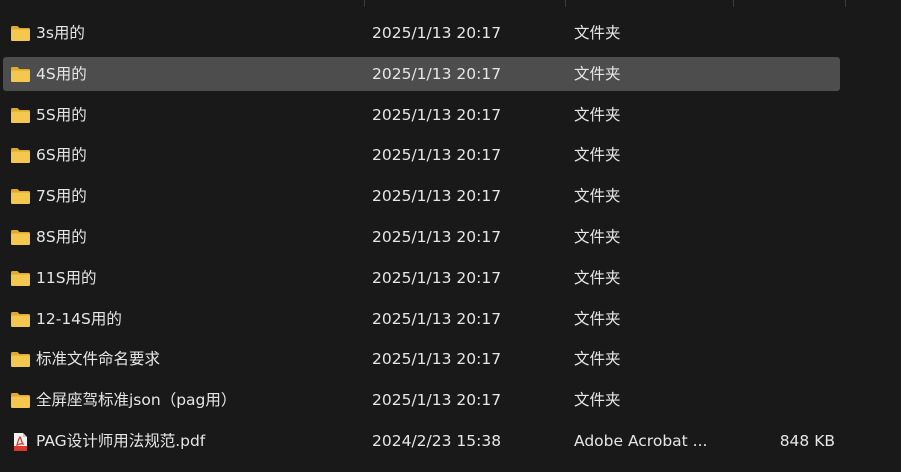 The height and width of the screenshot is (472, 901). I want to click on file-name: PAG设计师用法规范.pdf, so click(121, 441).